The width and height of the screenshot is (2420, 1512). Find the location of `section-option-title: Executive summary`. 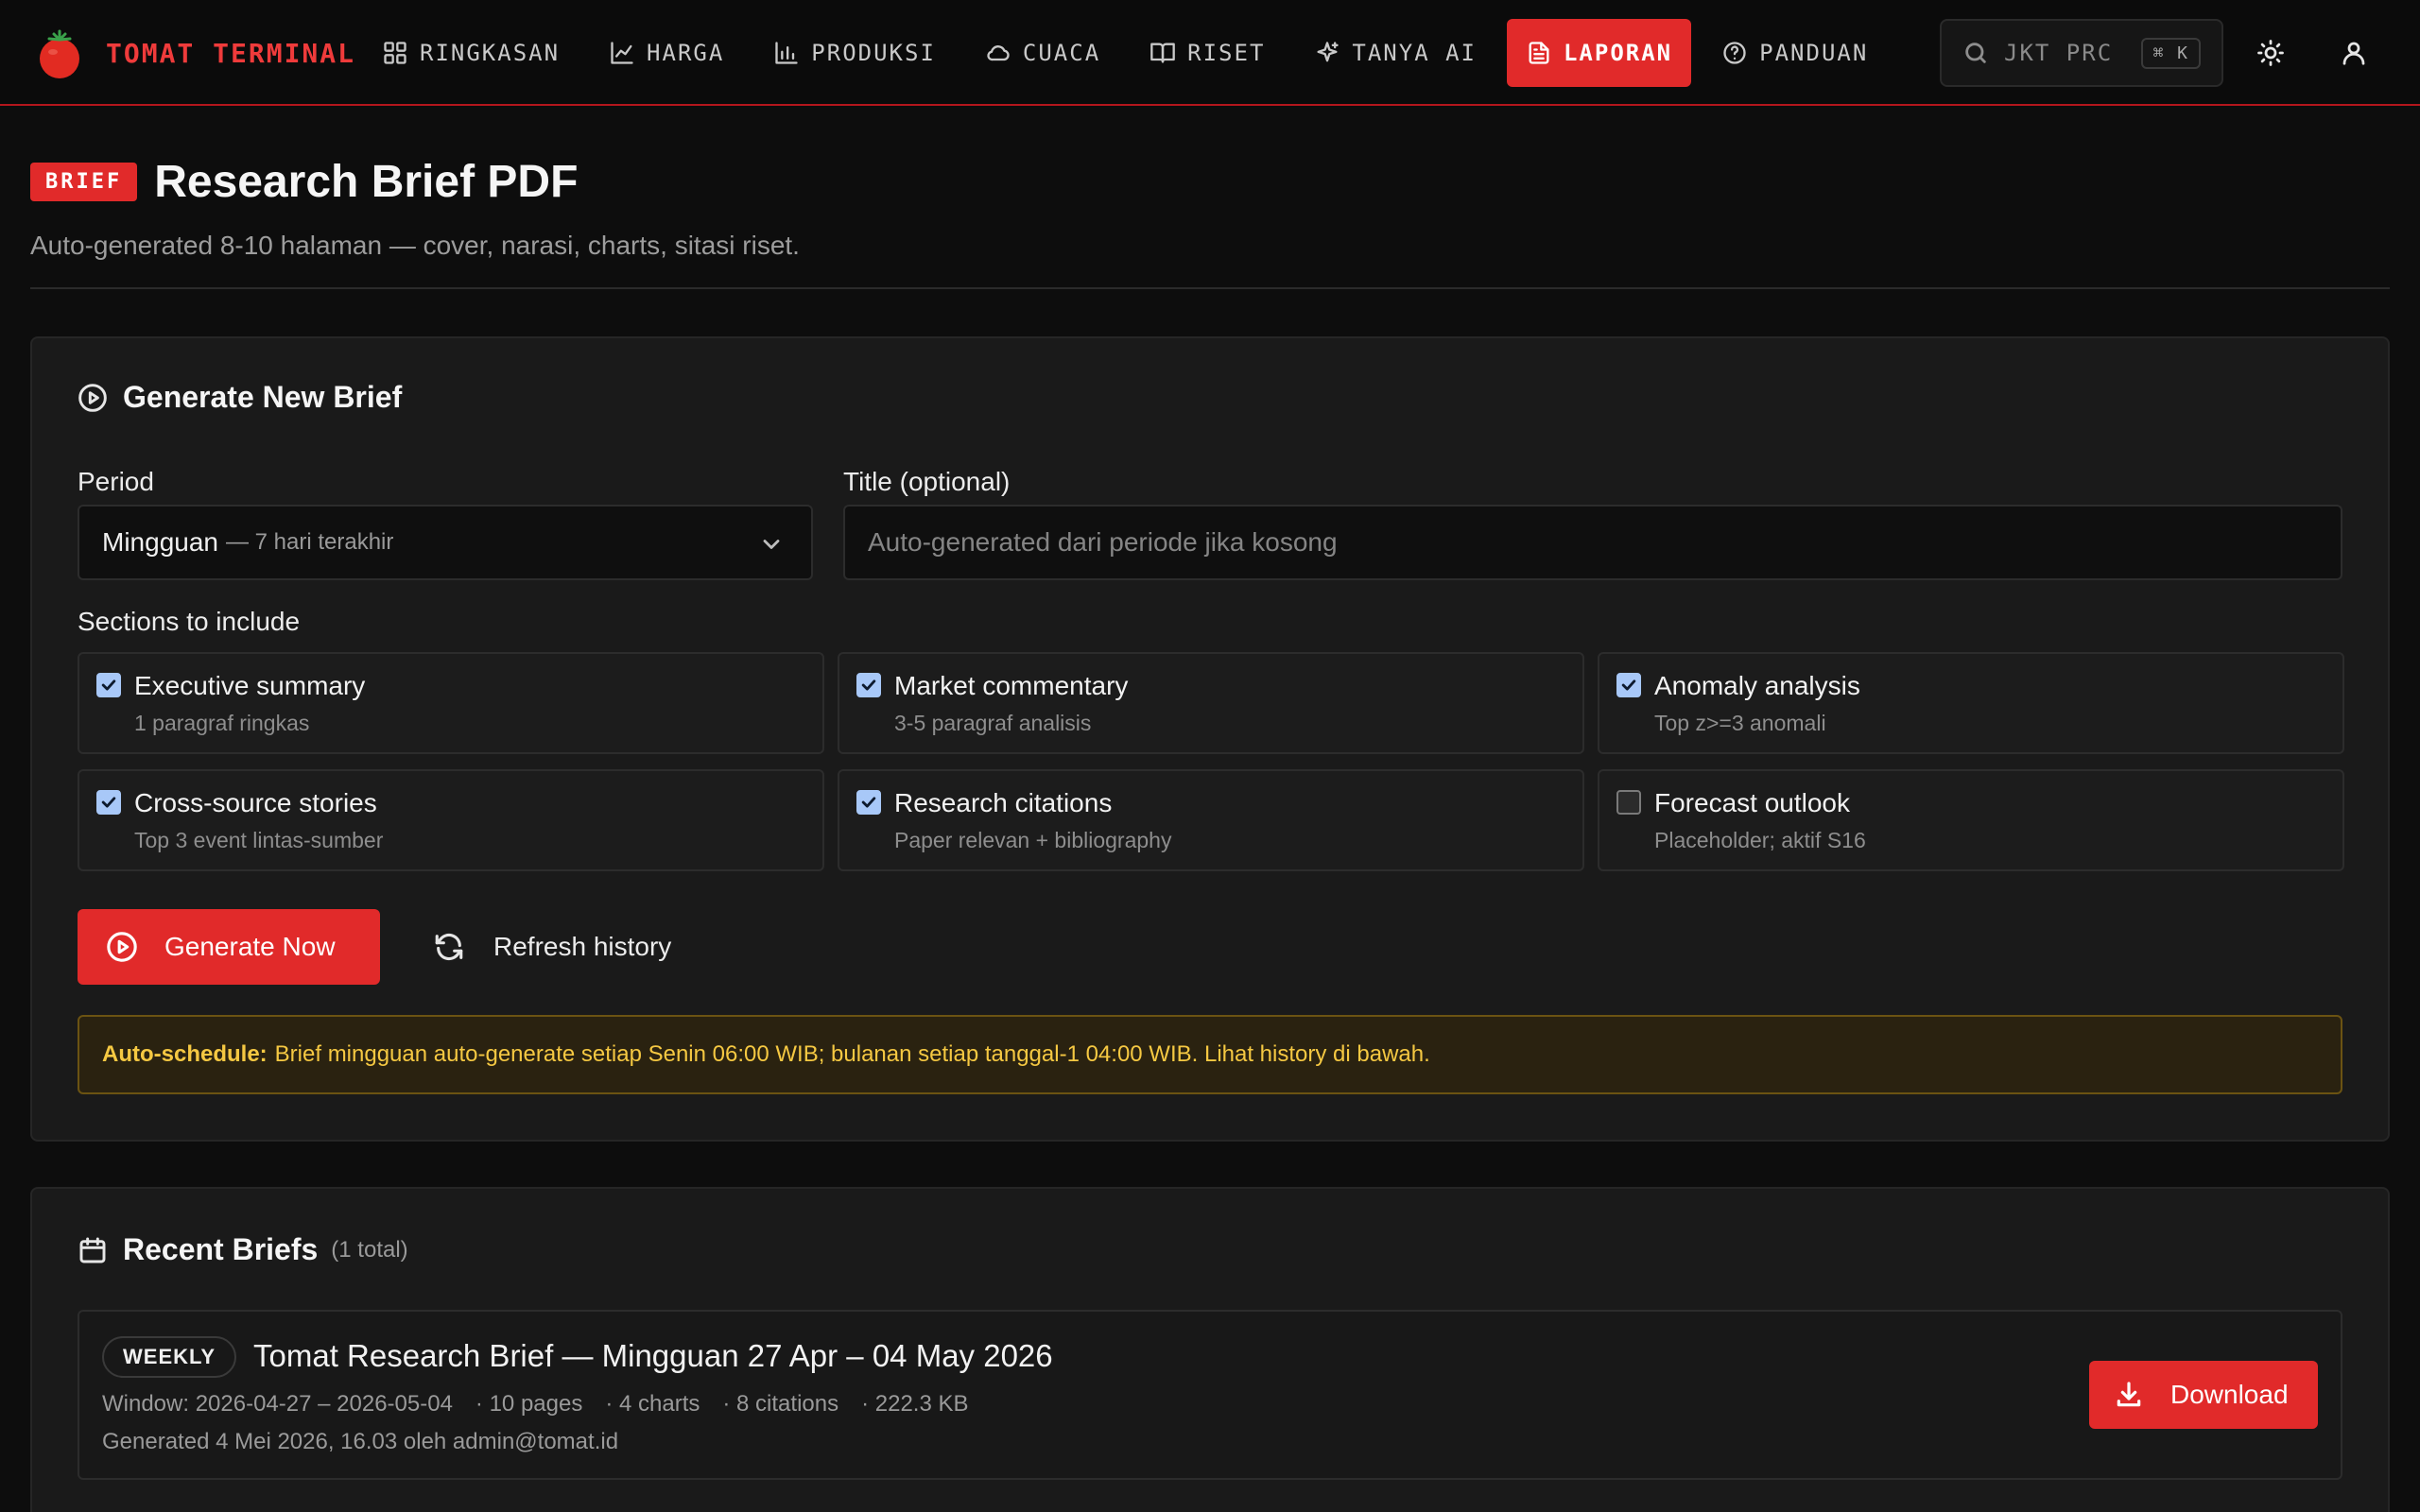

section-option-title: Executive summary is located at coordinates (250, 685).